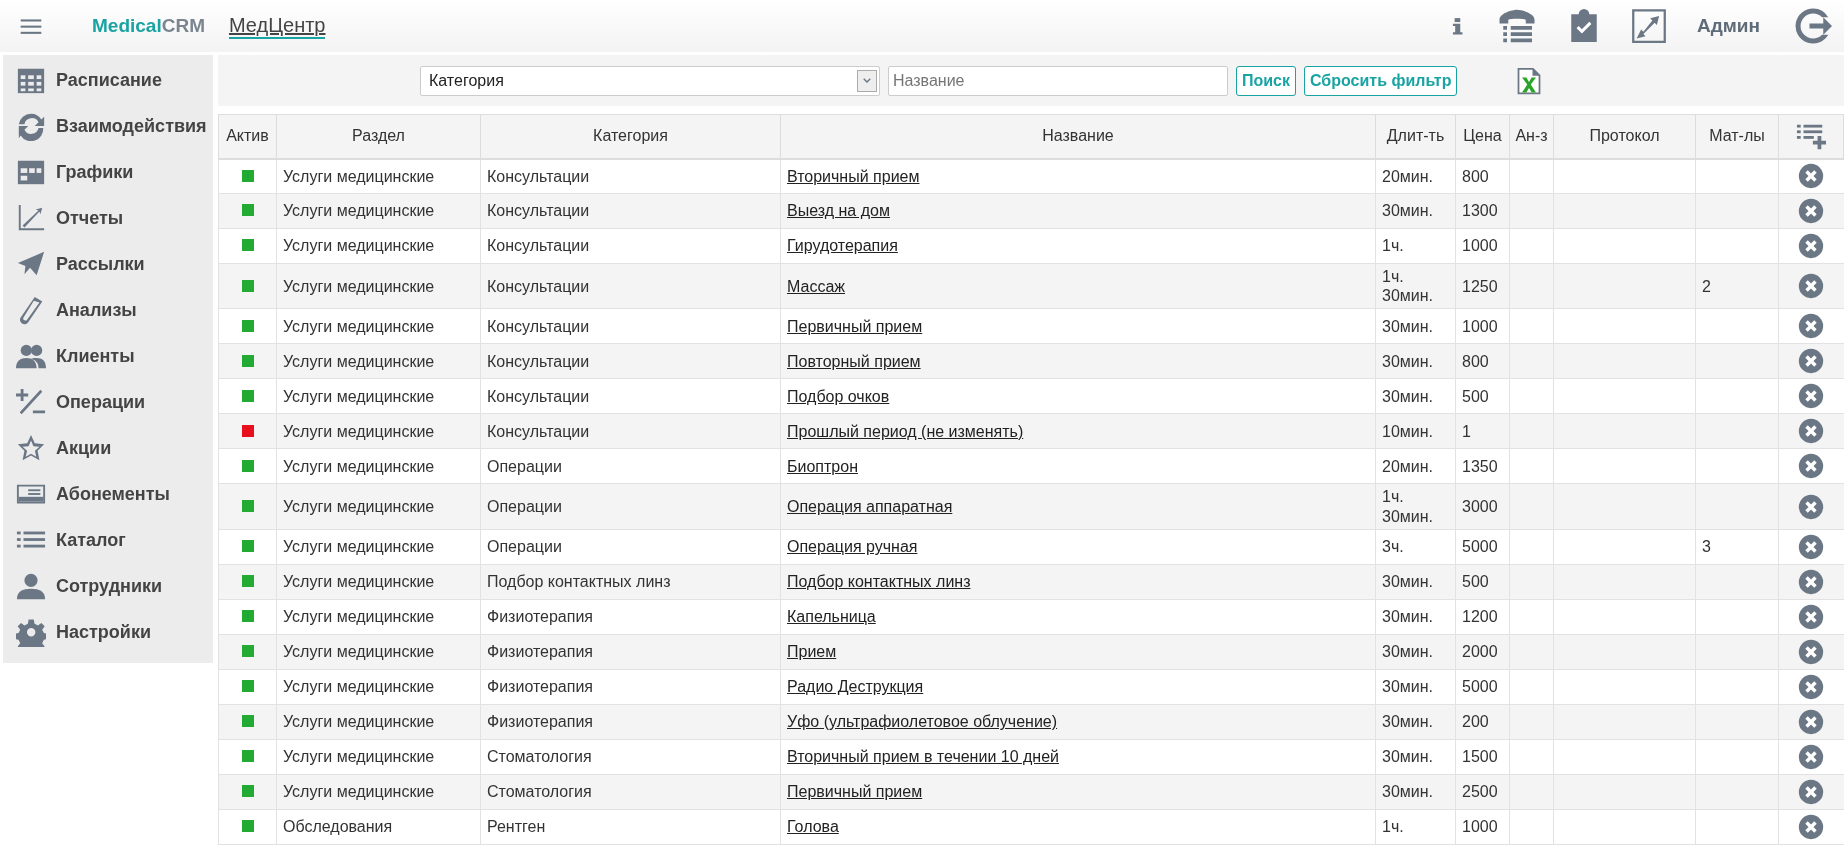  Describe the element at coordinates (1531, 136) in the screenshot. I see `column-header: Ан-з` at that location.